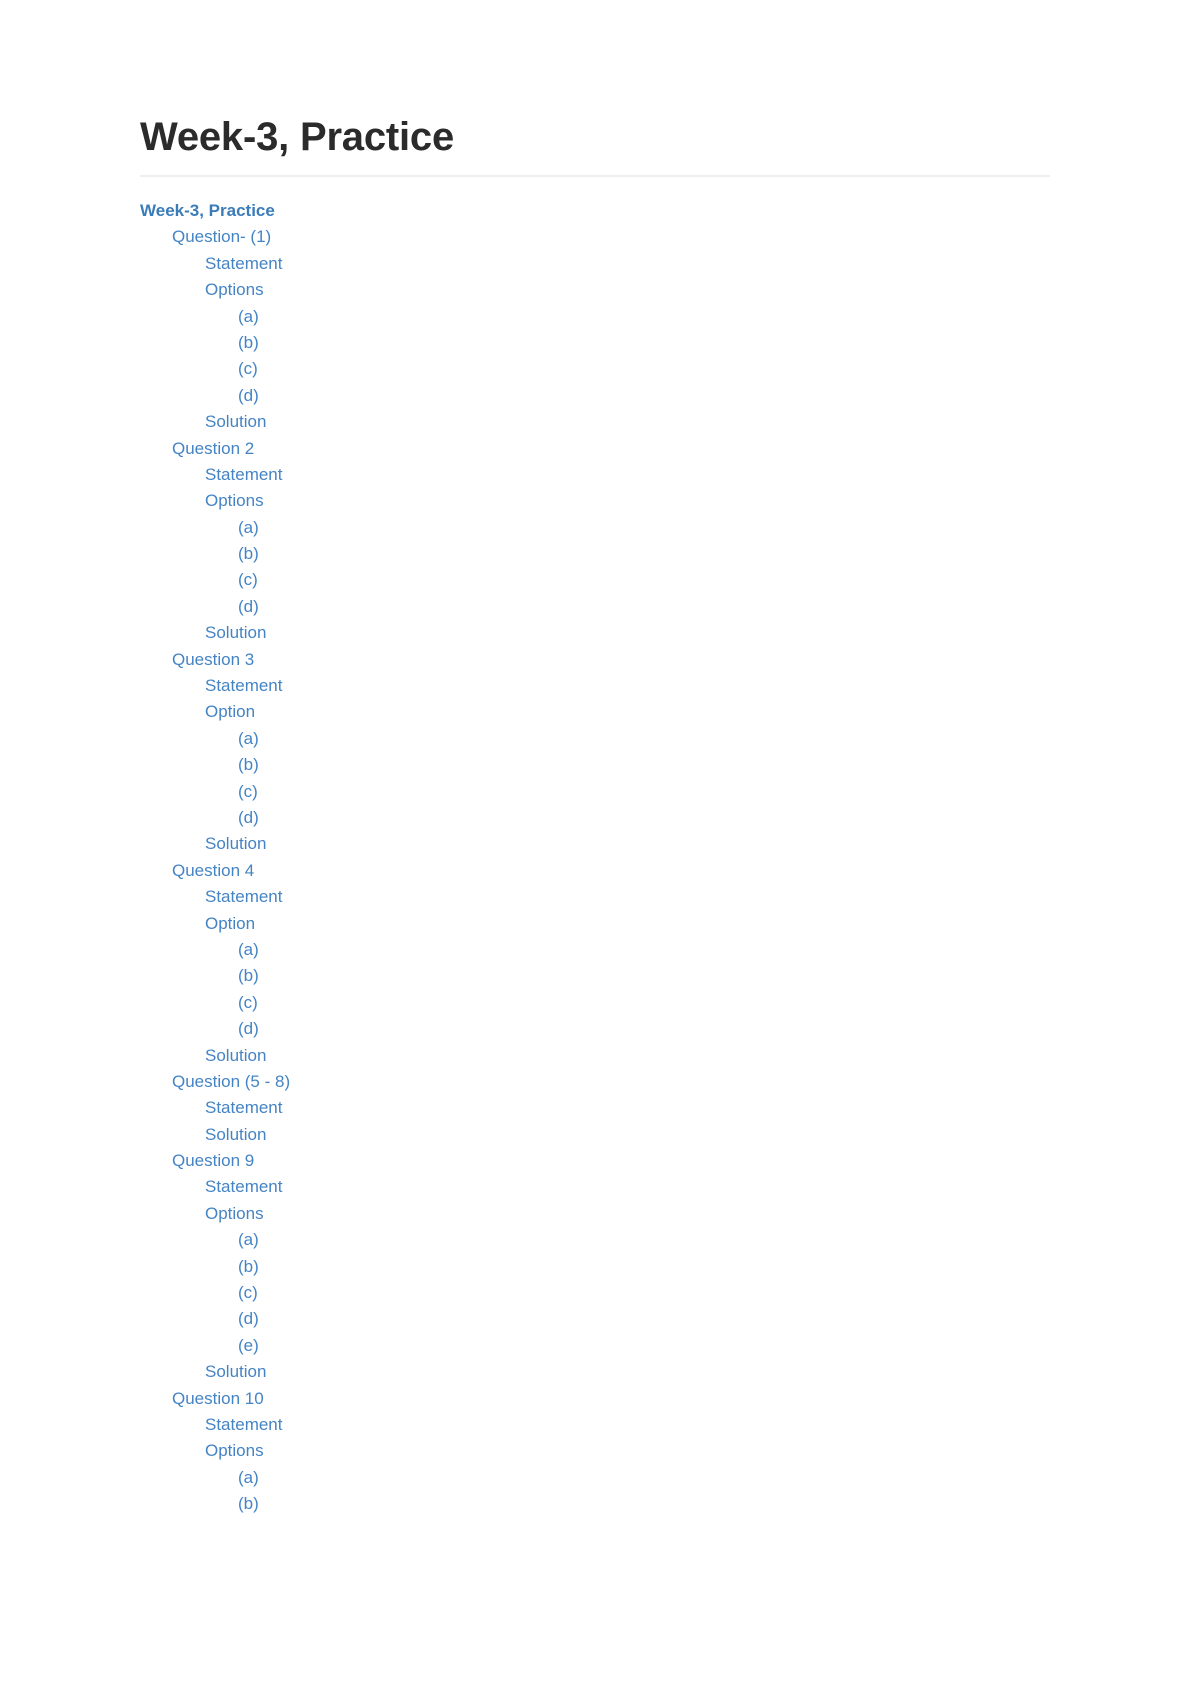  I want to click on toc-item: Question 4, so click(600, 871).